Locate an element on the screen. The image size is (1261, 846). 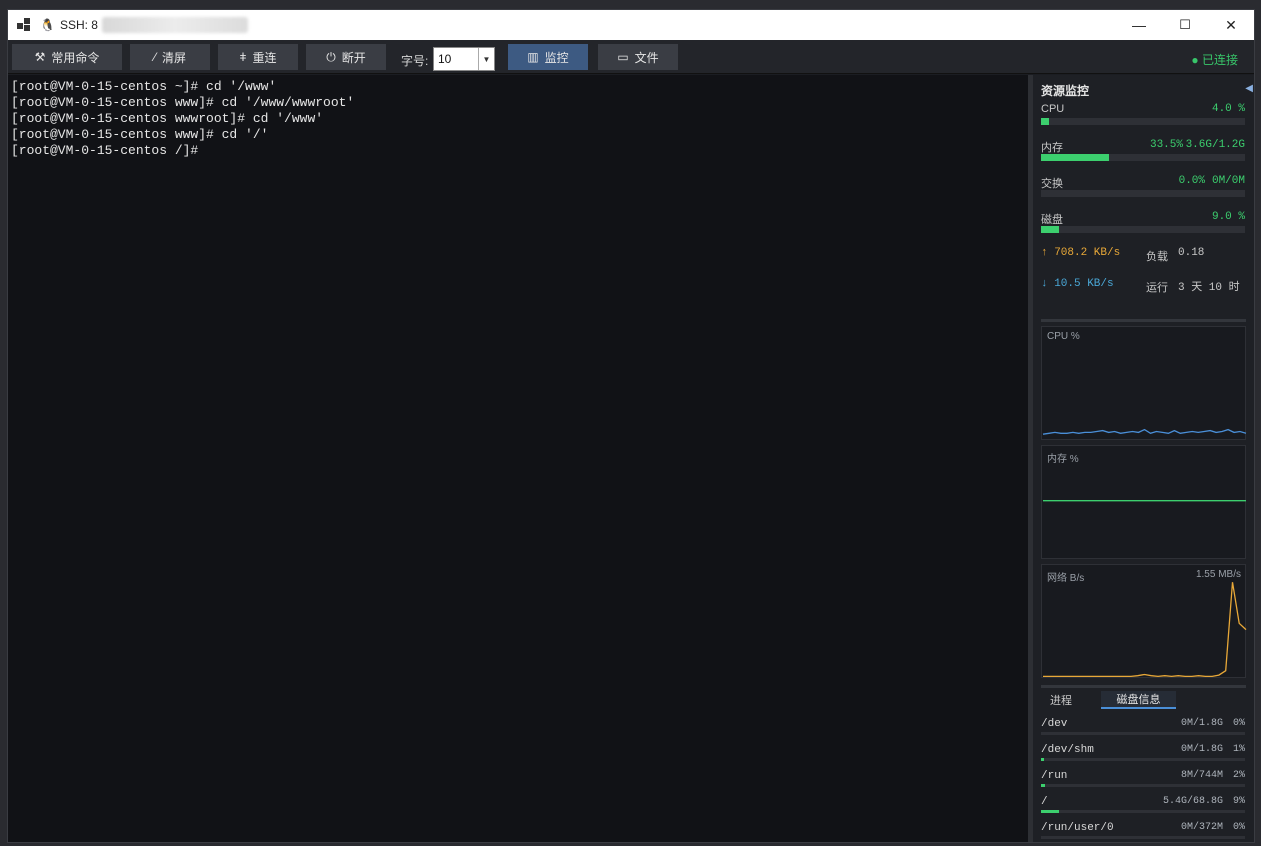
cpu-bar-fill is located at coordinates (1045, 121).